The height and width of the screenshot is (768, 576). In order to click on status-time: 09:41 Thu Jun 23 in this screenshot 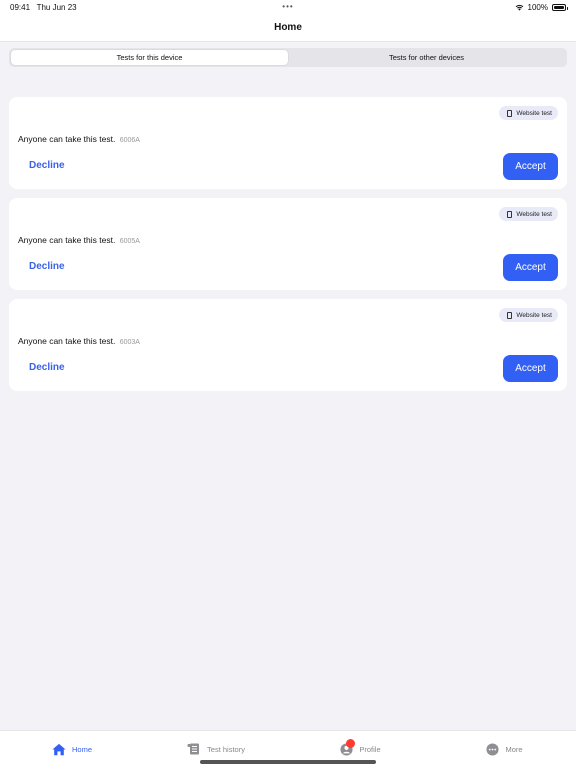, I will do `click(43, 7)`.